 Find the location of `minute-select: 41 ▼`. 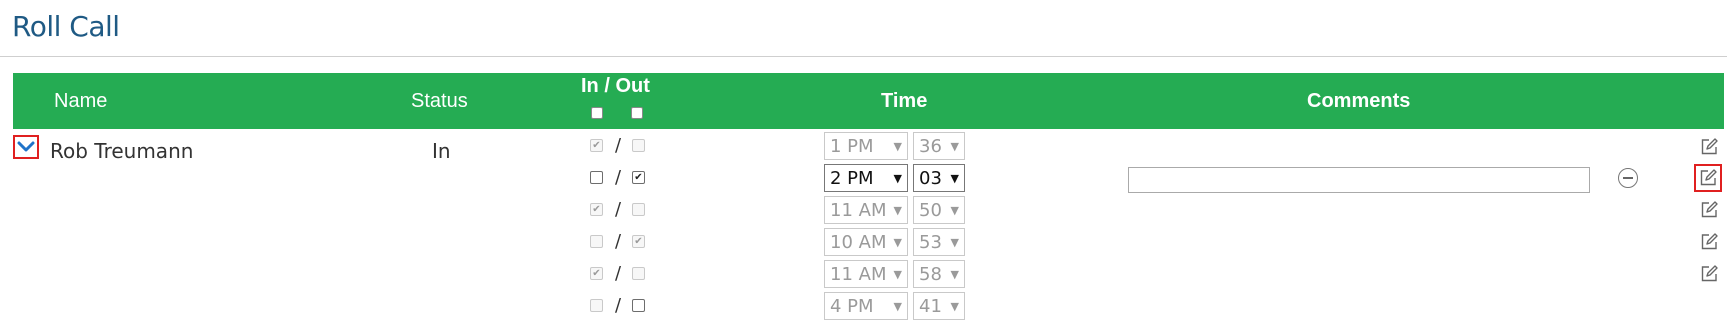

minute-select: 41 ▼ is located at coordinates (939, 306).